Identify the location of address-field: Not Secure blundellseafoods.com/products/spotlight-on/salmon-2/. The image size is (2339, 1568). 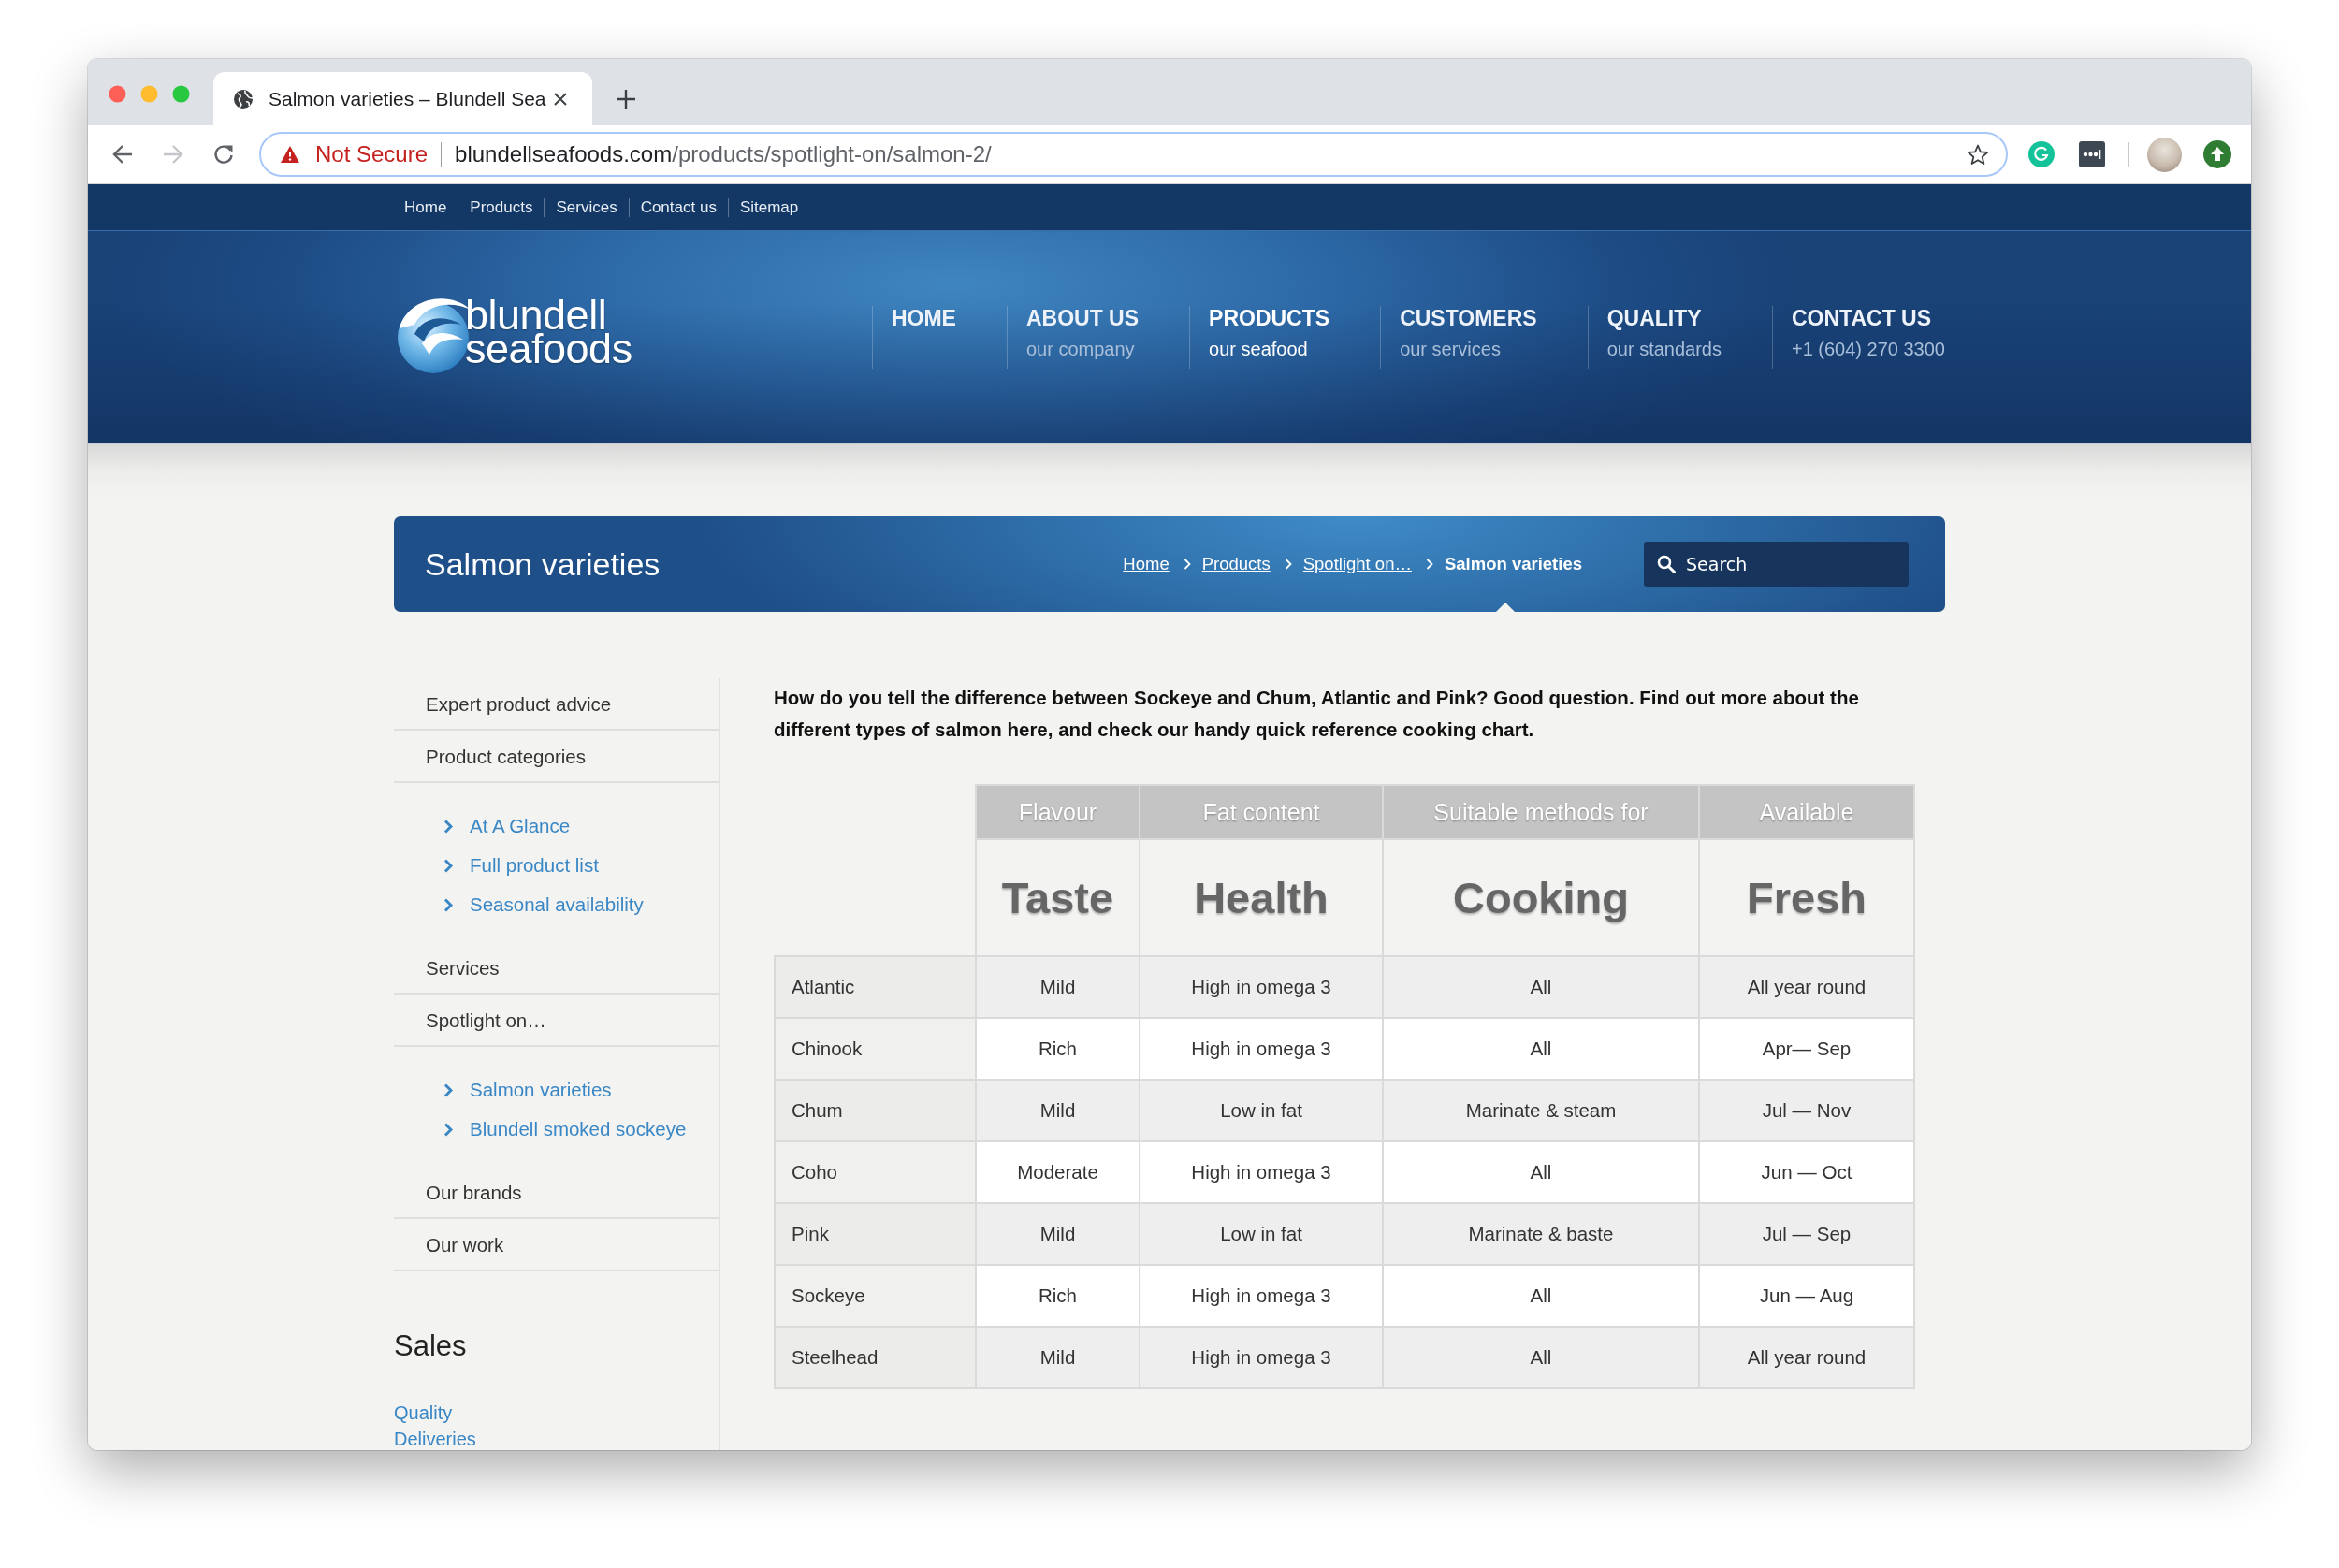
(1133, 154).